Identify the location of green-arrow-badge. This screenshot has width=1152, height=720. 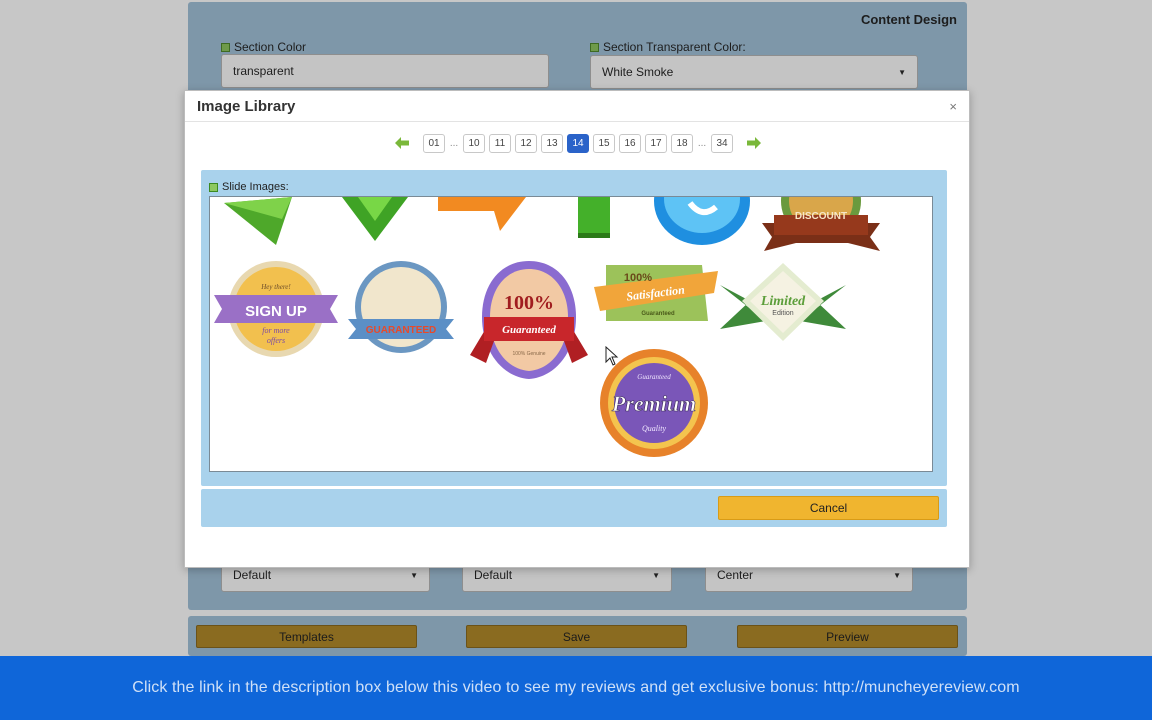
(267, 222).